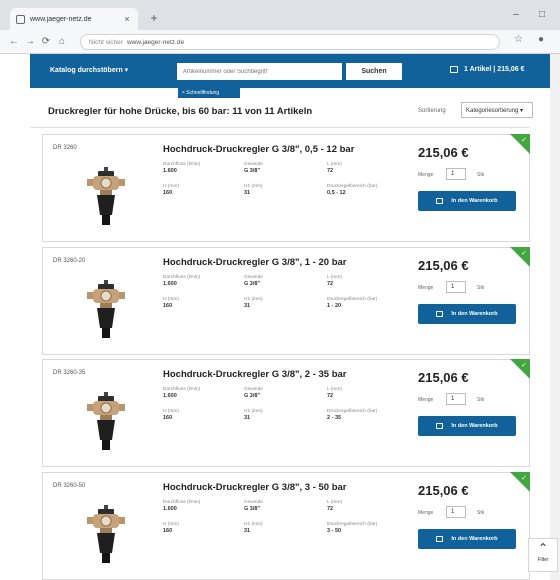  Describe the element at coordinates (363, 528) in the screenshot. I see `spec-pressure-range: Druckregelbereich (bar) 3 - 50` at that location.